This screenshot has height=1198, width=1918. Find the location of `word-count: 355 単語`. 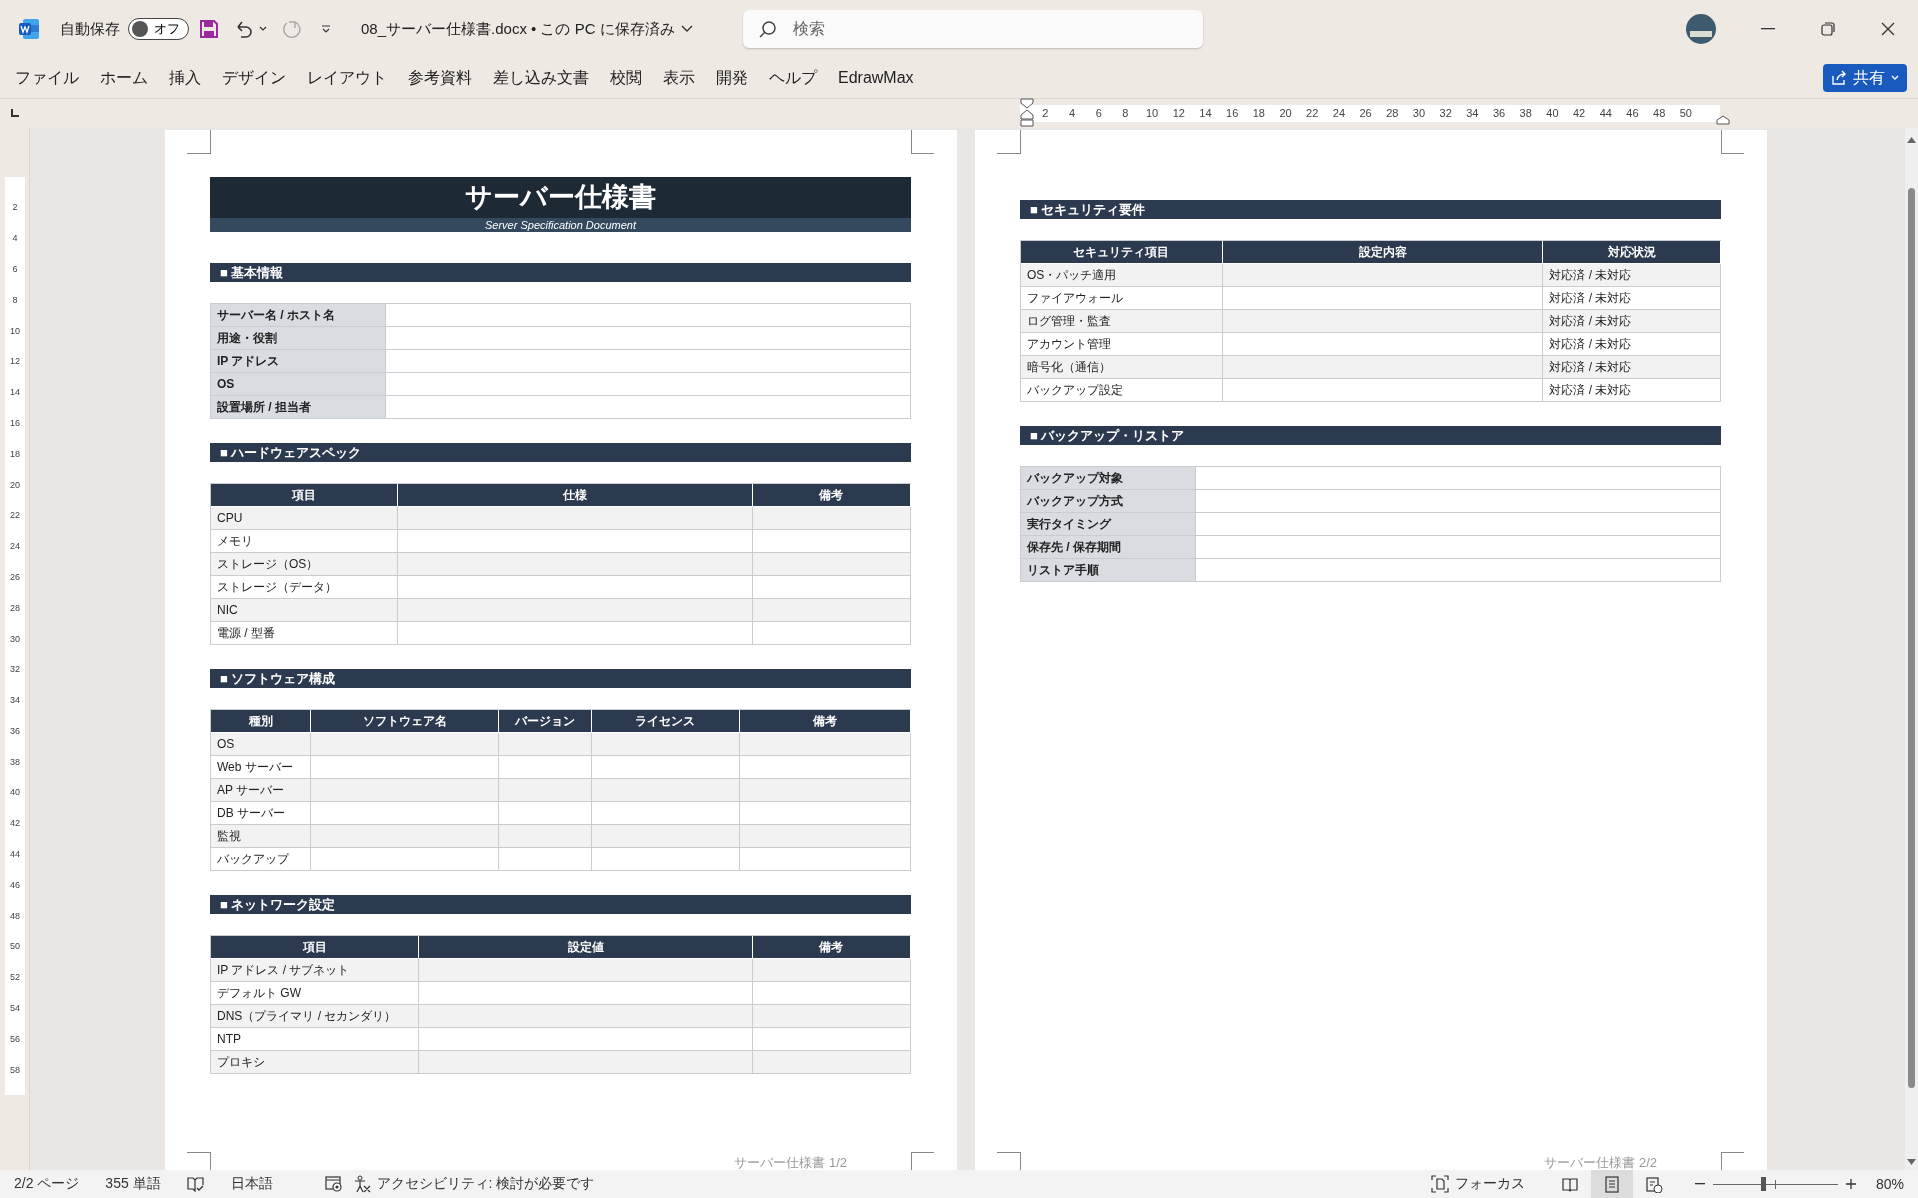

word-count: 355 単語 is located at coordinates (133, 1184).